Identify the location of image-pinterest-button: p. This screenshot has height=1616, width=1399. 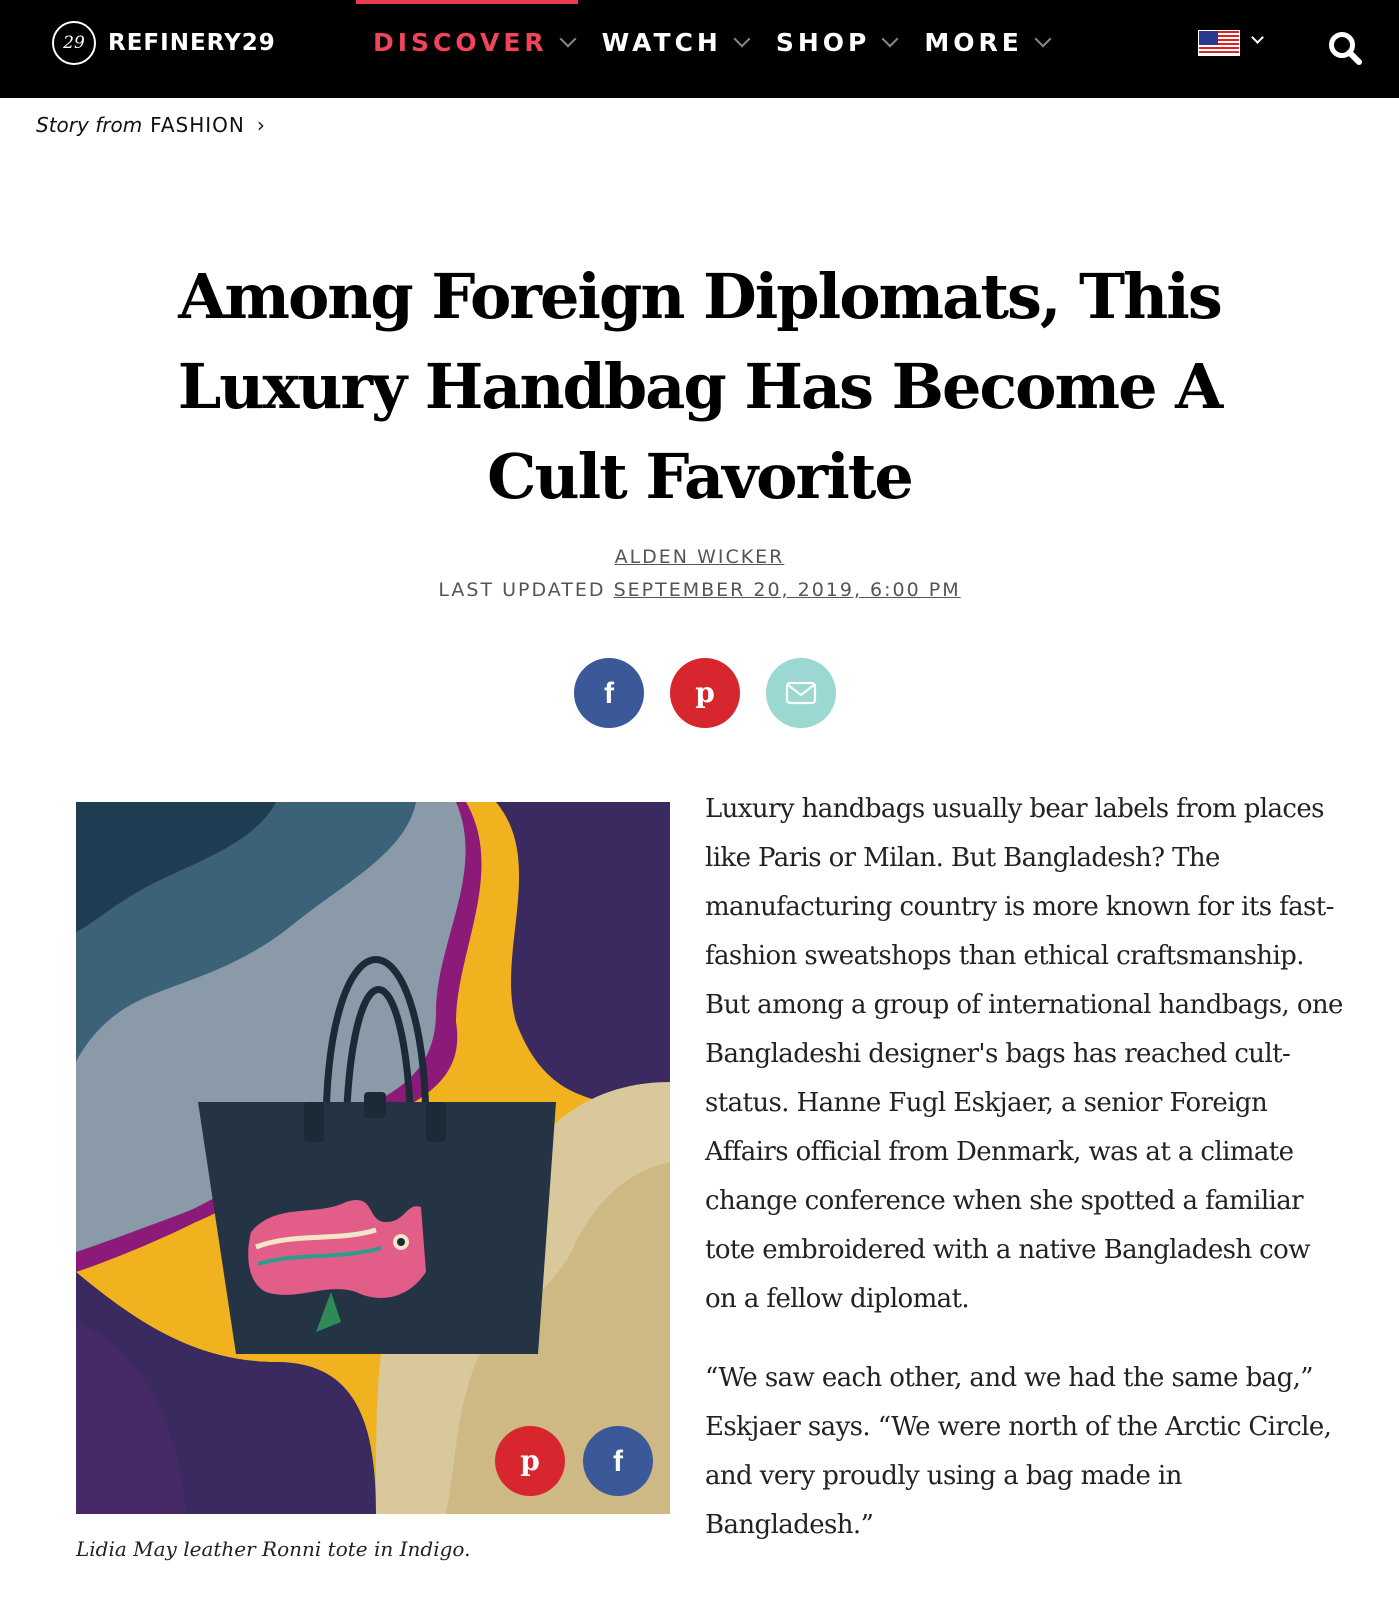
(530, 1461).